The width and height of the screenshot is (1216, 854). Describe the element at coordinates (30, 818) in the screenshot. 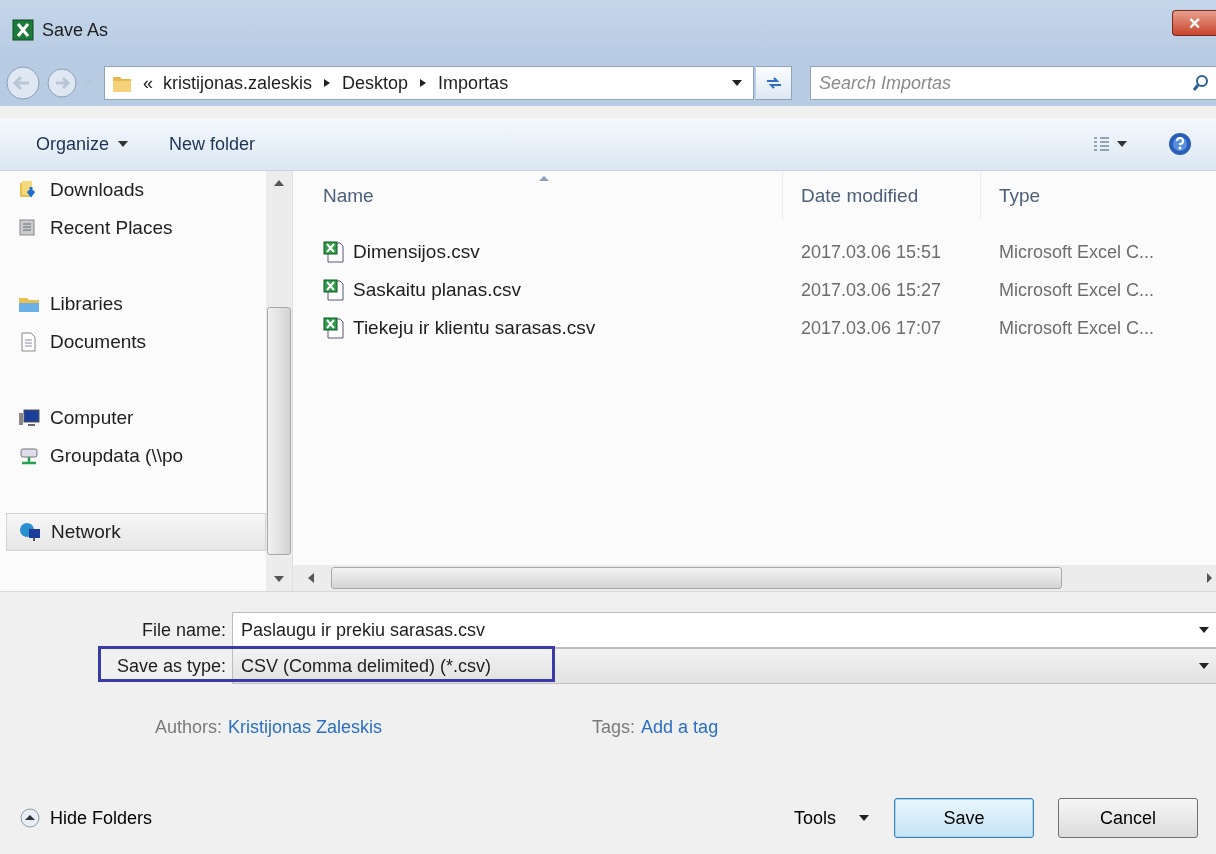

I see `collapse-icon` at that location.